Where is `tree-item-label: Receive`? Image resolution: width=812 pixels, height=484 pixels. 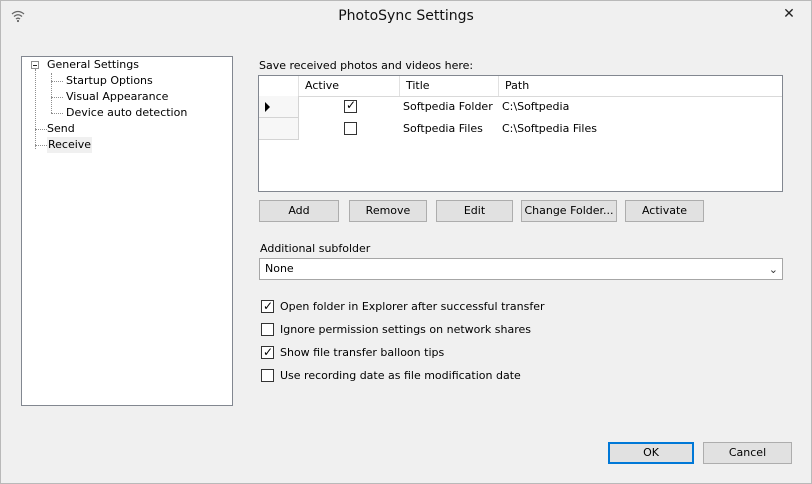 tree-item-label: Receive is located at coordinates (70, 145).